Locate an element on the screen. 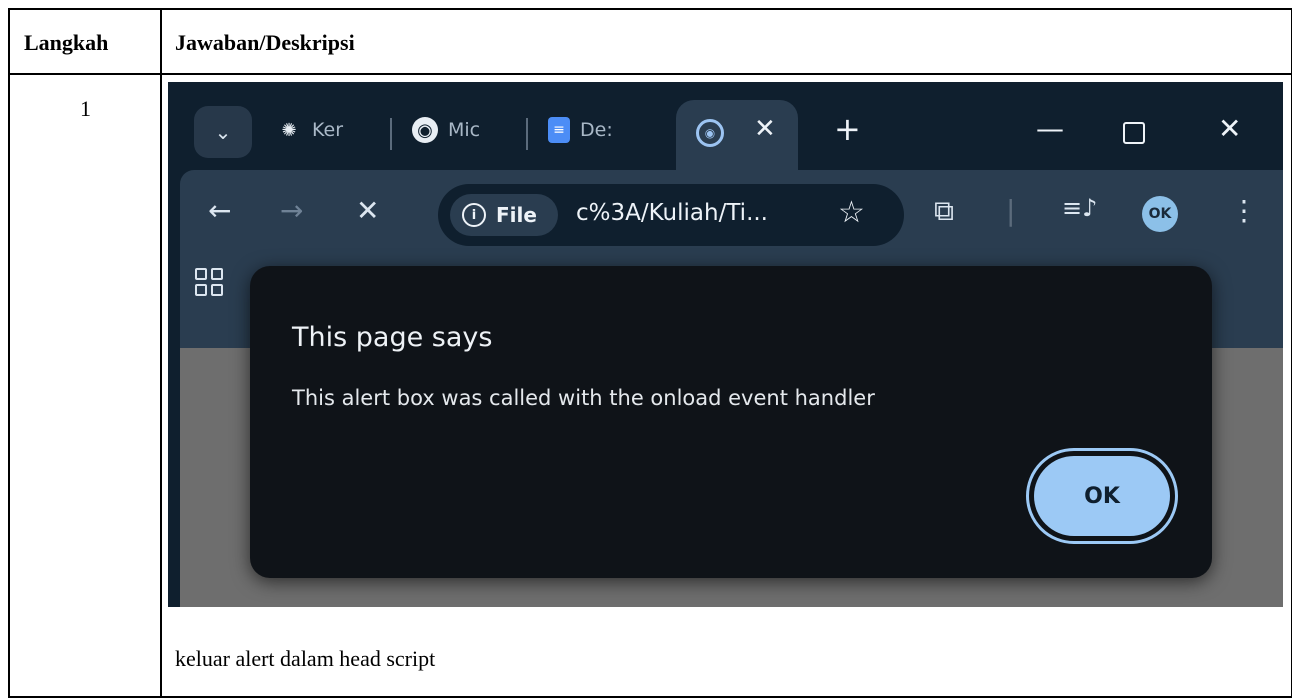 The image size is (1292, 698). apps-grid-icon is located at coordinates (209, 282).